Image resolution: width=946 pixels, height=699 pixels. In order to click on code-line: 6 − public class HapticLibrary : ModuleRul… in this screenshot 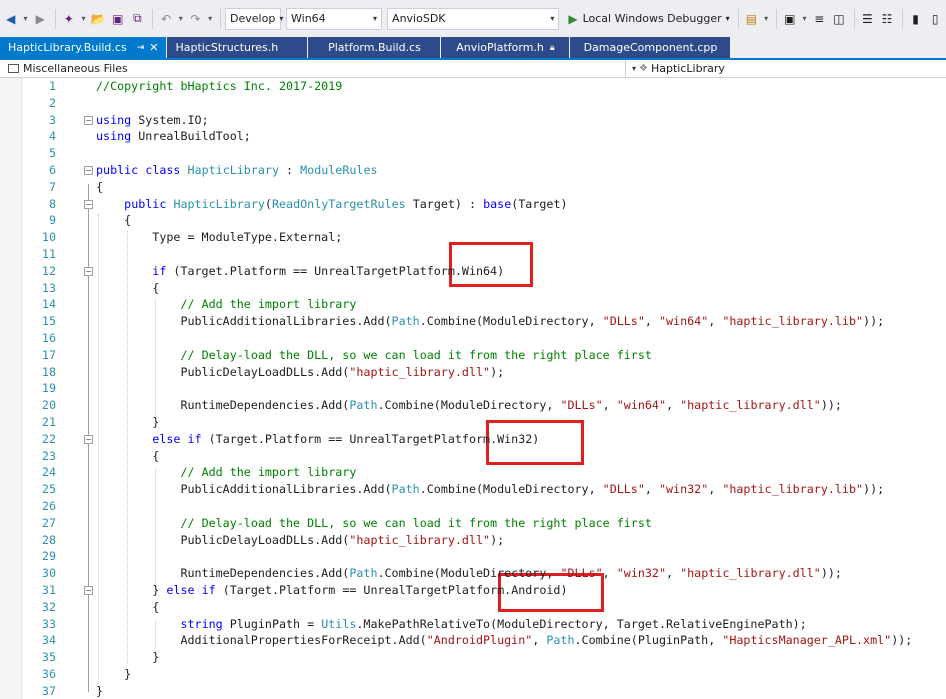, I will do `click(473, 170)`.